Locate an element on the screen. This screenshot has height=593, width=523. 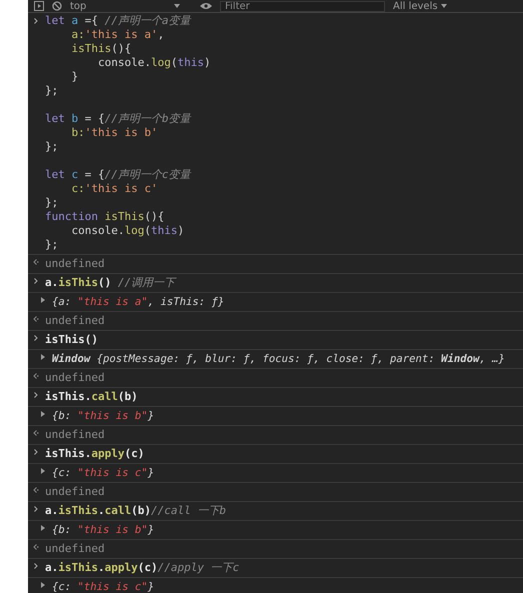
code-line: } is located at coordinates (75, 77).